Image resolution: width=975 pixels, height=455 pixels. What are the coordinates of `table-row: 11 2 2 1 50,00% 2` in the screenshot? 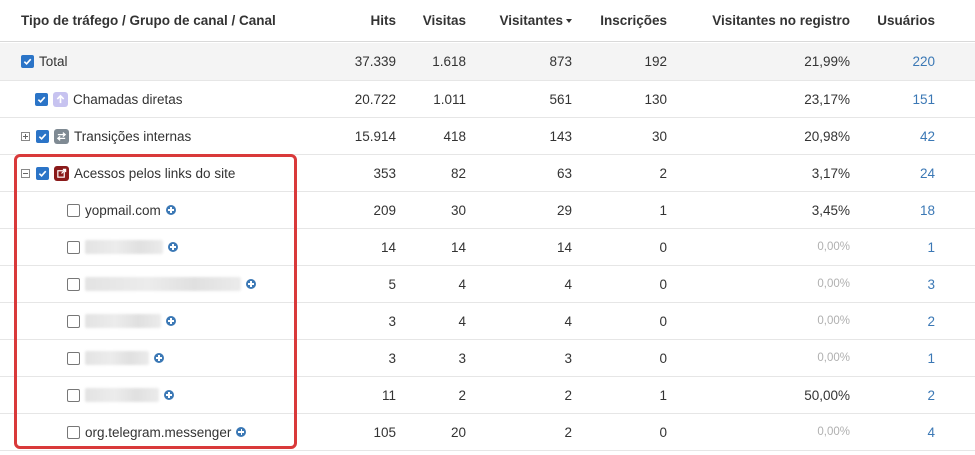 It's located at (487, 395).